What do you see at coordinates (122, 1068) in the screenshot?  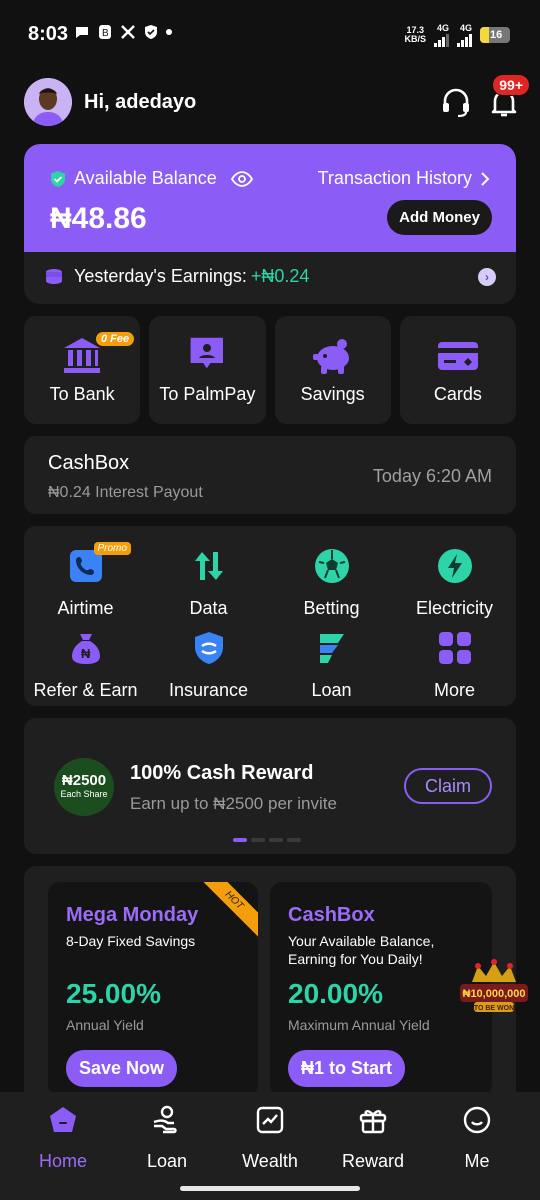 I see `save-now-button: Save Now` at bounding box center [122, 1068].